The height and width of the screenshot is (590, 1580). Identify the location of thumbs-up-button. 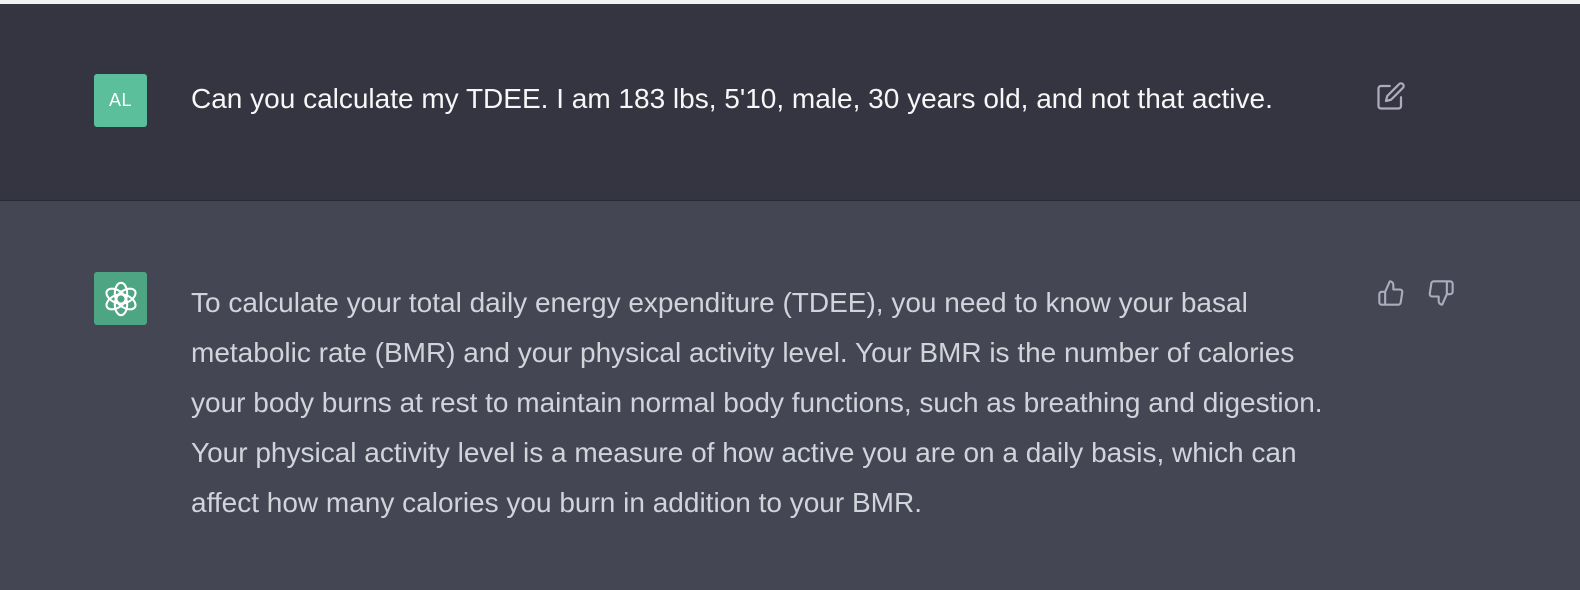
(1391, 293).